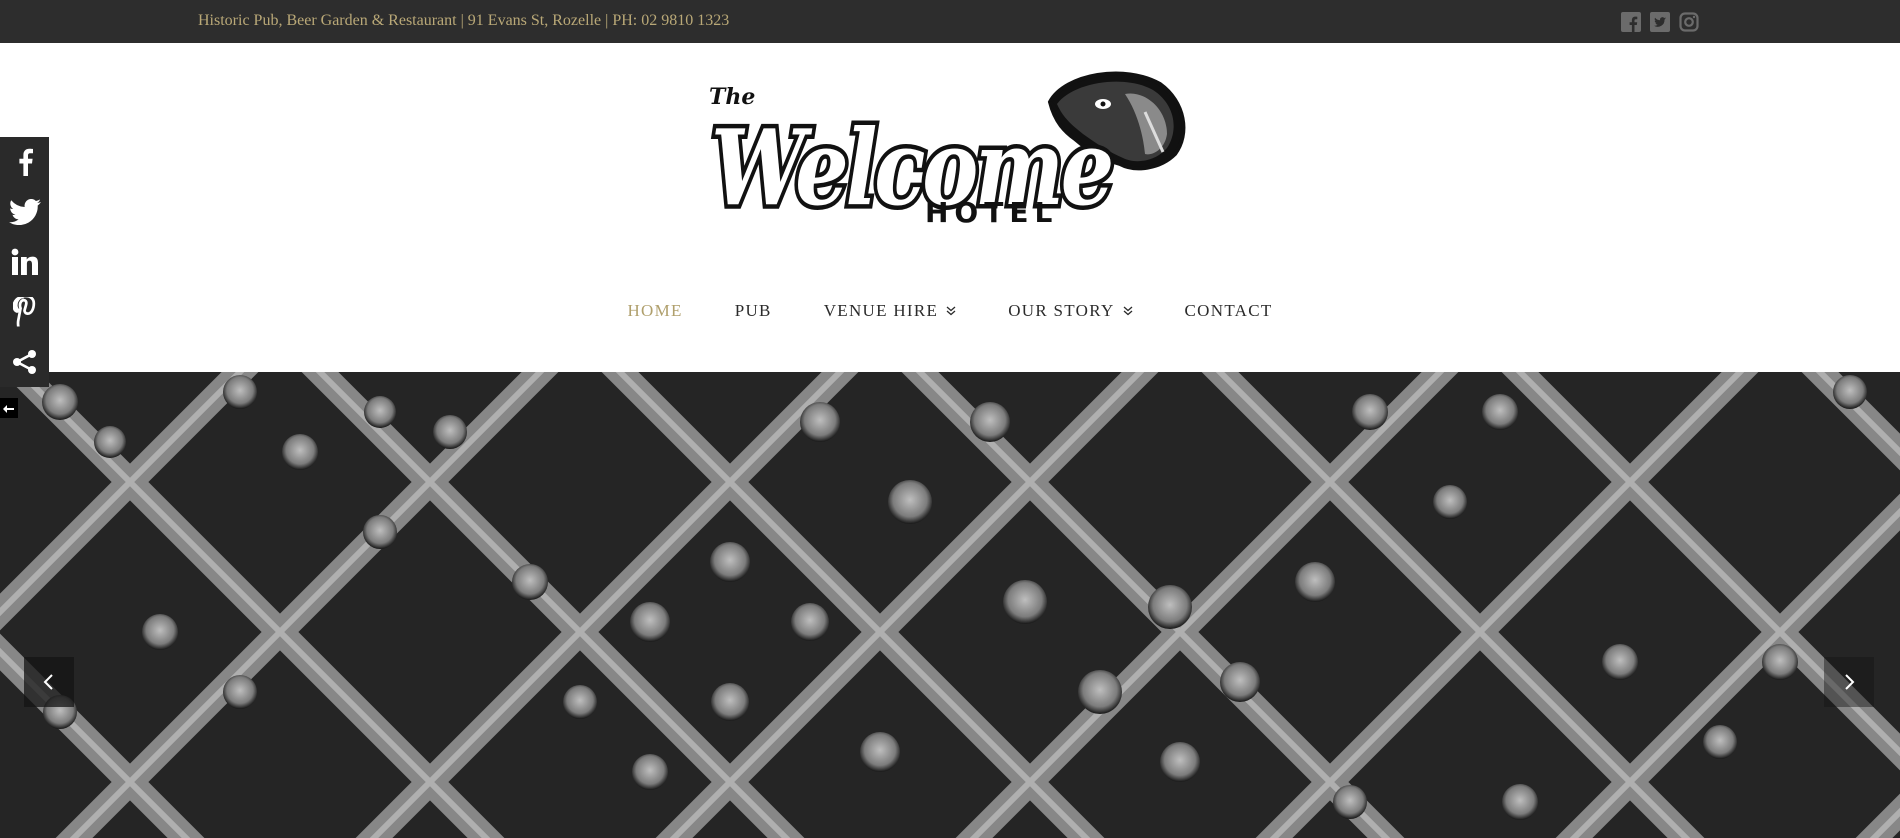  I want to click on slider-next-button, so click(1849, 682).